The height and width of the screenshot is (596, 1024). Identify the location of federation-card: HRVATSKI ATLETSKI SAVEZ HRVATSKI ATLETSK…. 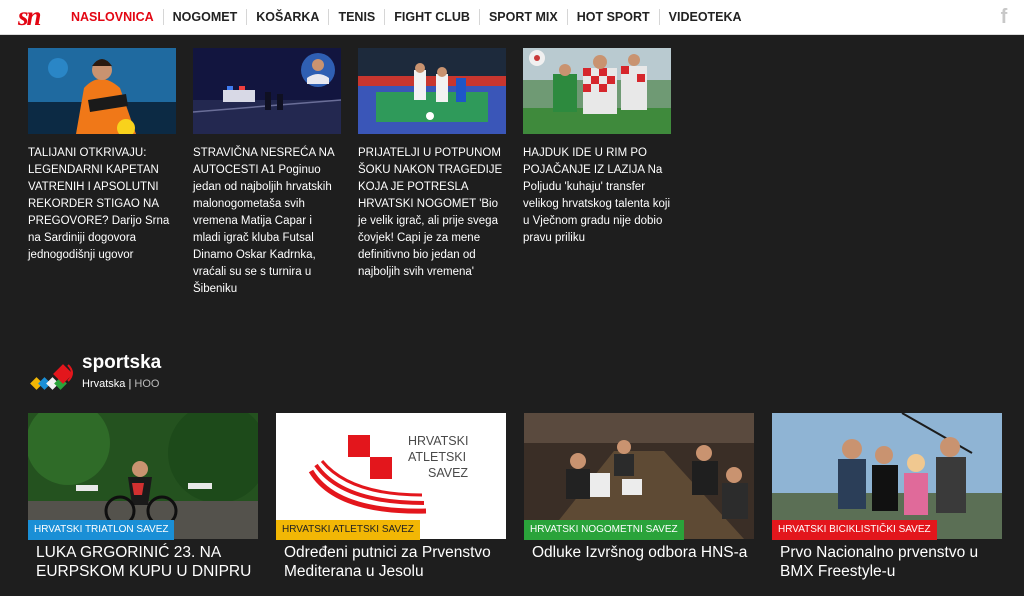
(391, 497).